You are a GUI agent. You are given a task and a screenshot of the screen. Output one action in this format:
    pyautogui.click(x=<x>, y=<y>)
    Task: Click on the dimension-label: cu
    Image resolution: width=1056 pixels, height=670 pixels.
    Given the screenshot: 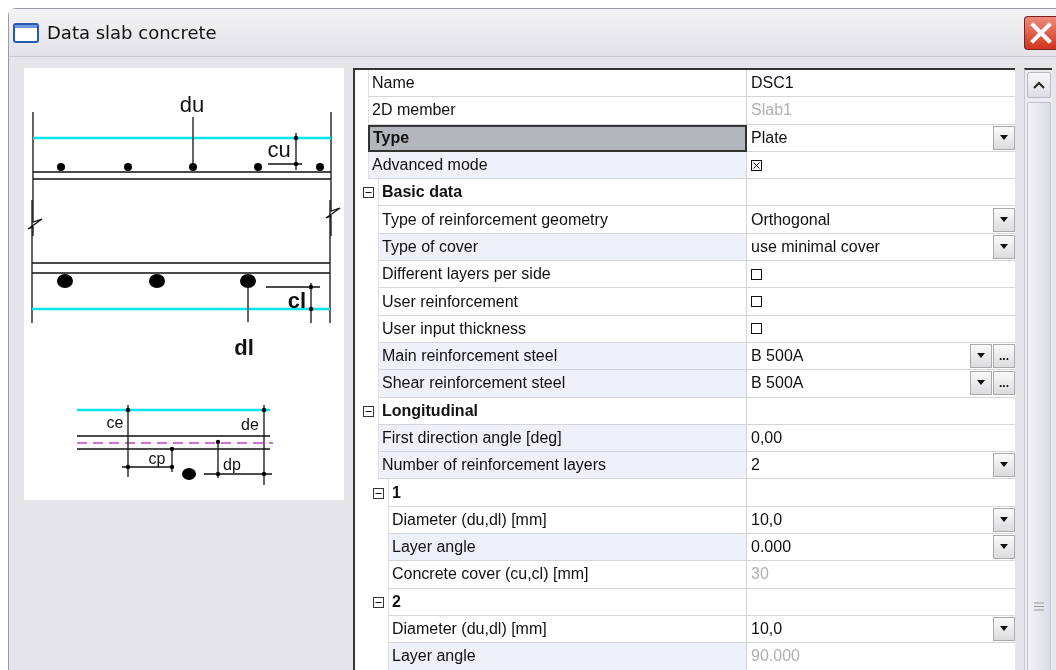 What is the action you would take?
    pyautogui.click(x=279, y=149)
    